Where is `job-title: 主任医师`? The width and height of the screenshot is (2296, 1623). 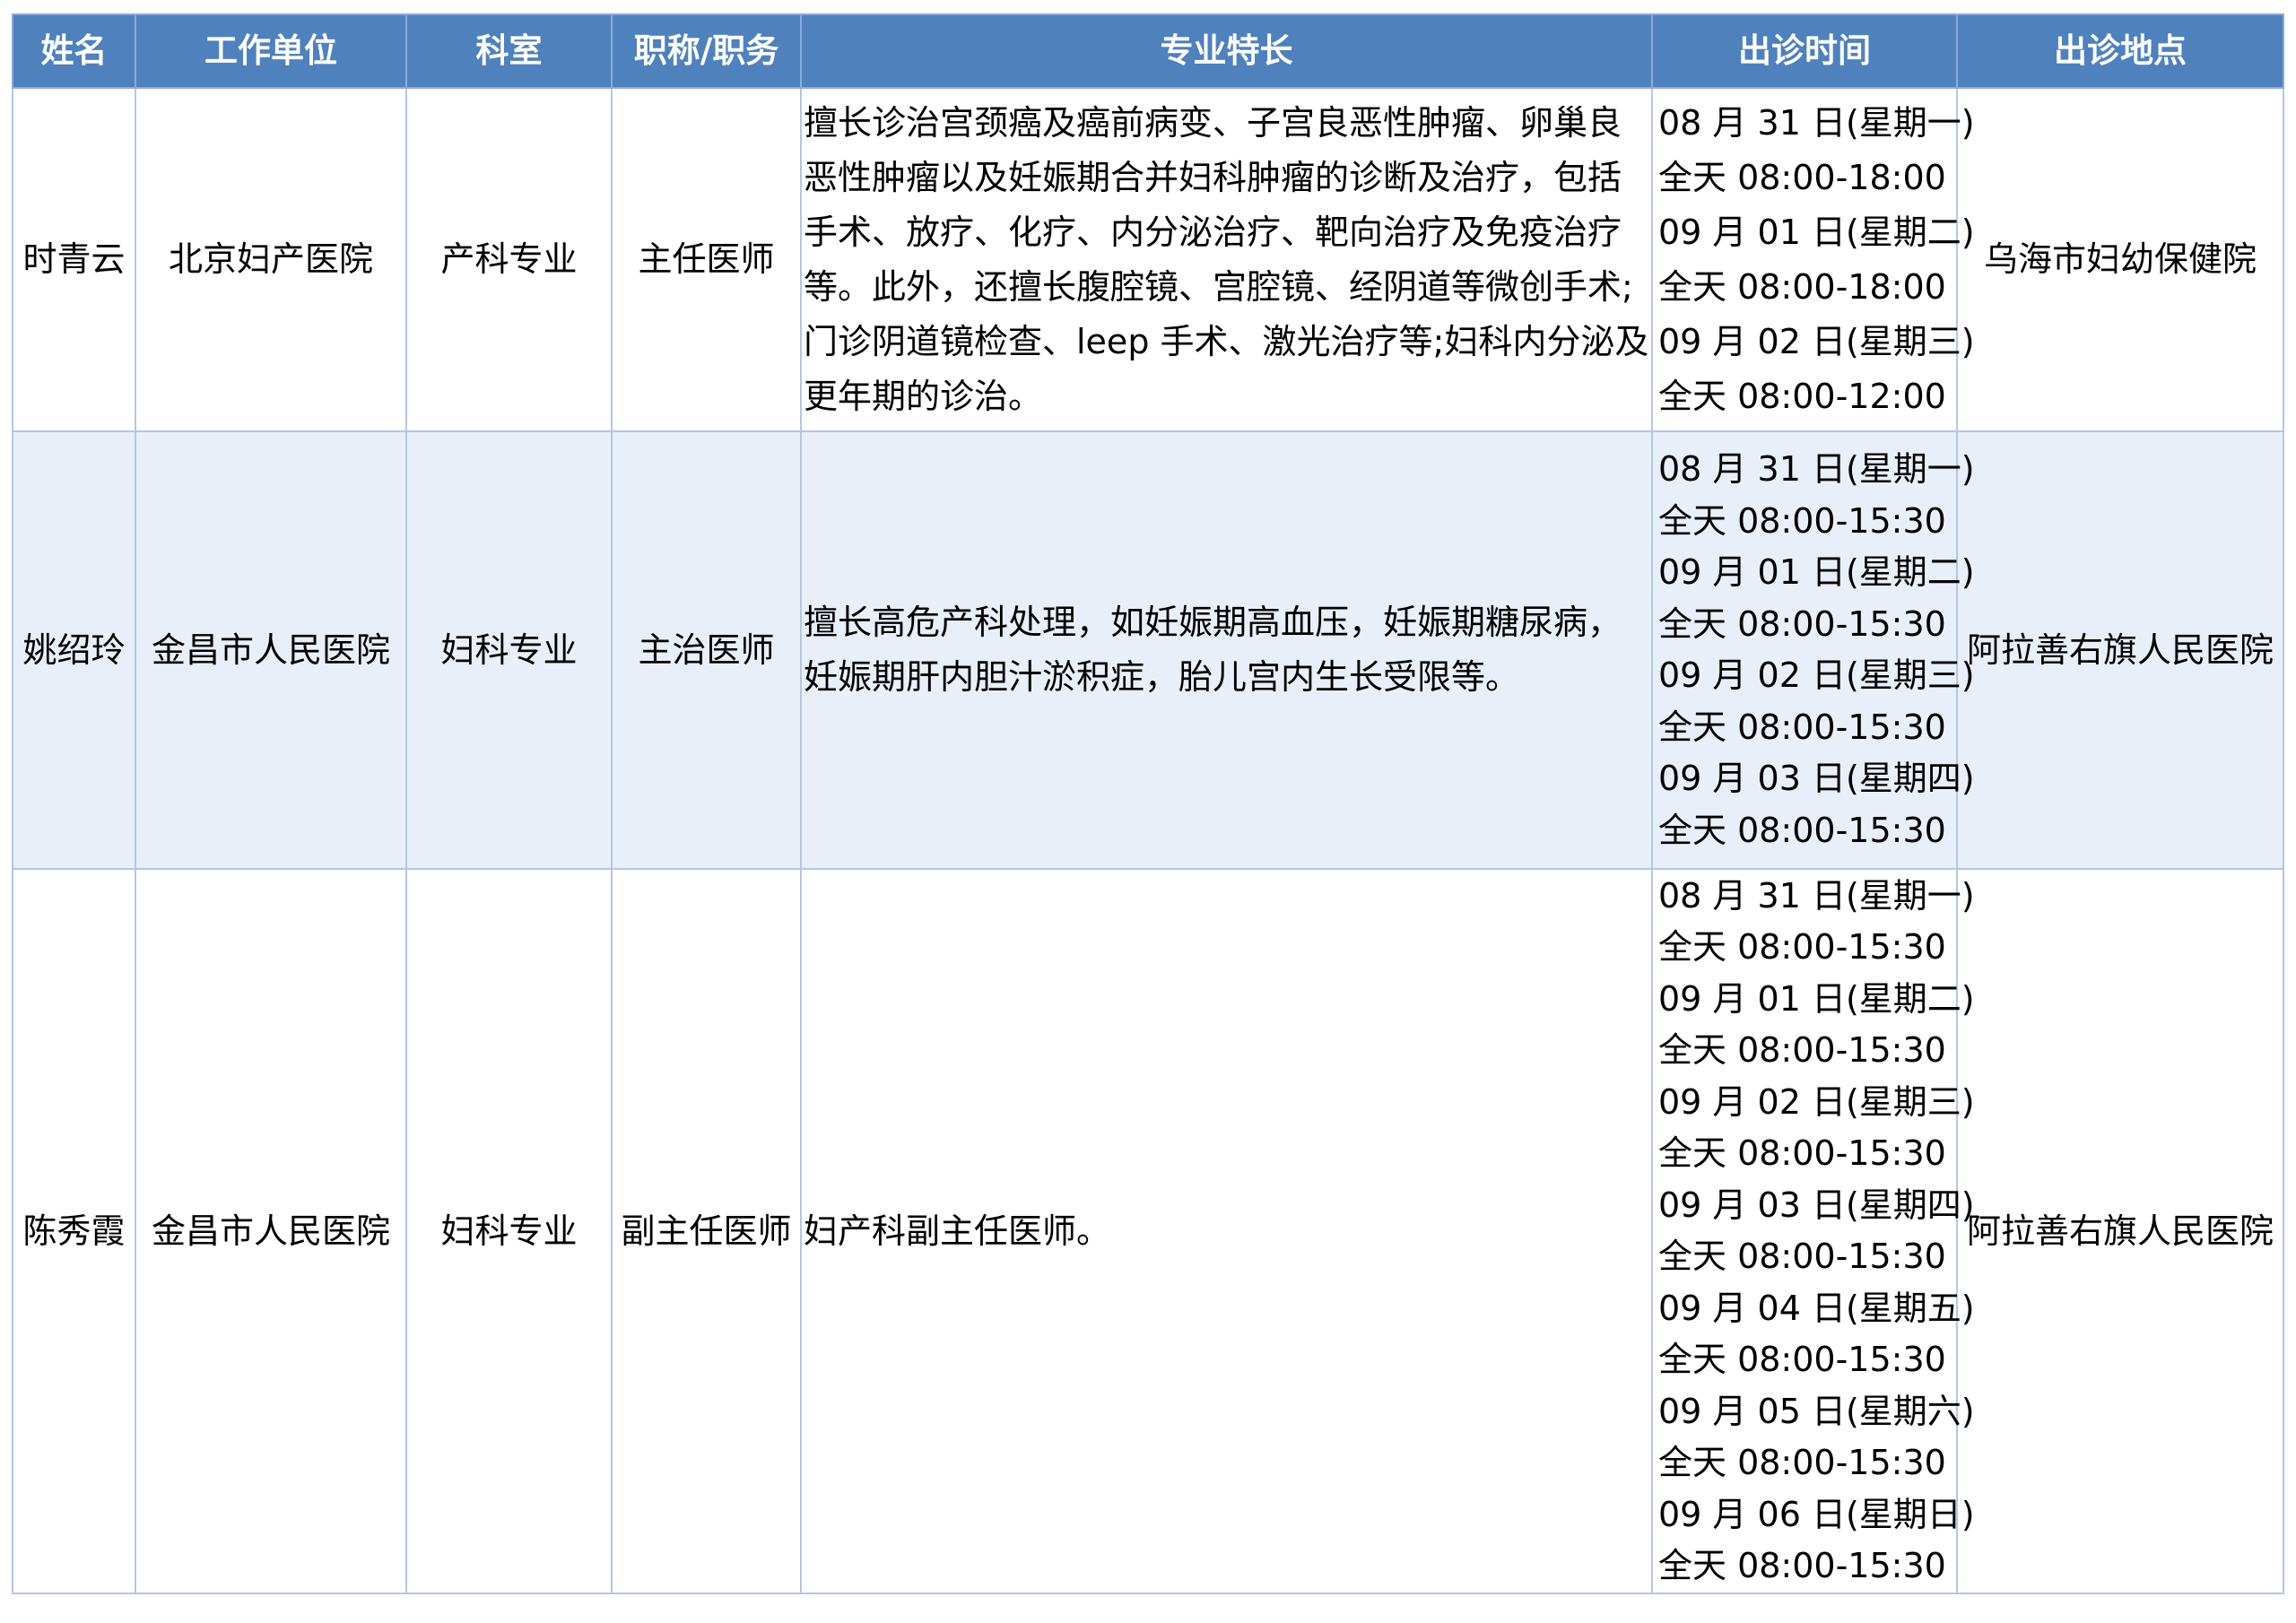
job-title: 主任医师 is located at coordinates (706, 259).